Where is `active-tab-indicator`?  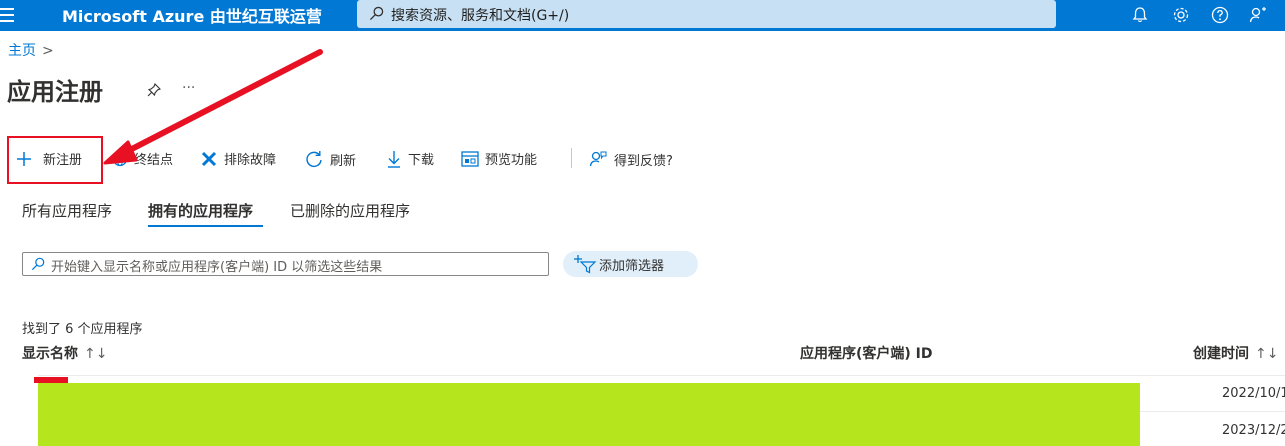 active-tab-indicator is located at coordinates (205, 226).